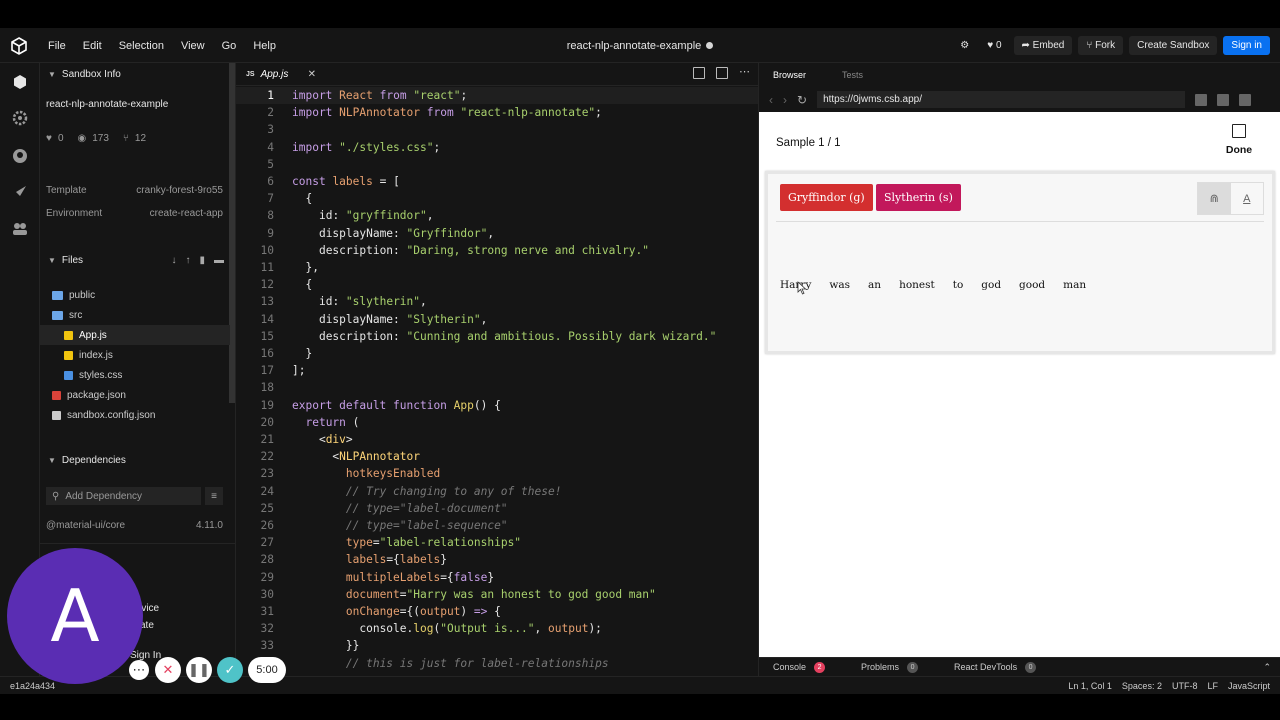 The height and width of the screenshot is (720, 1280). I want to click on word-token: was, so click(839, 285).